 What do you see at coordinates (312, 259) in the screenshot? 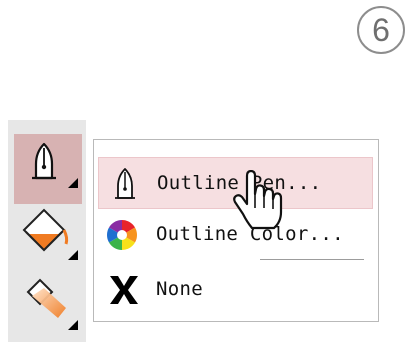
I see `menu-separator` at bounding box center [312, 259].